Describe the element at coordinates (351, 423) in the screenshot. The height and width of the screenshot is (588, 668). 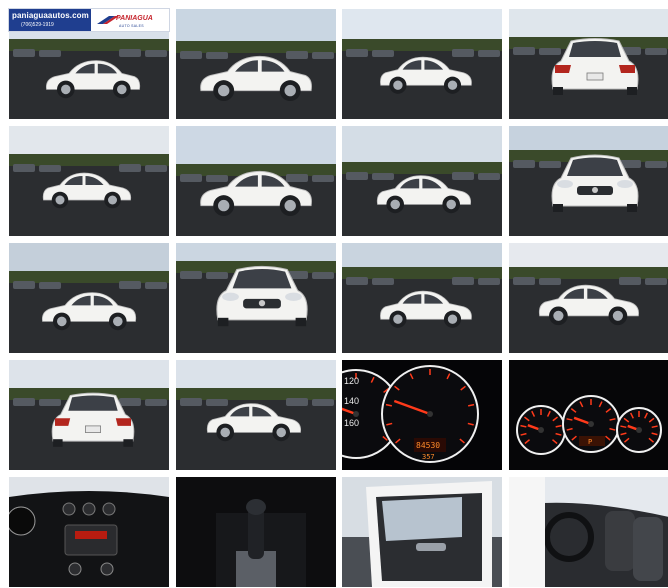
I see `speedo-tick-160: 160` at that location.